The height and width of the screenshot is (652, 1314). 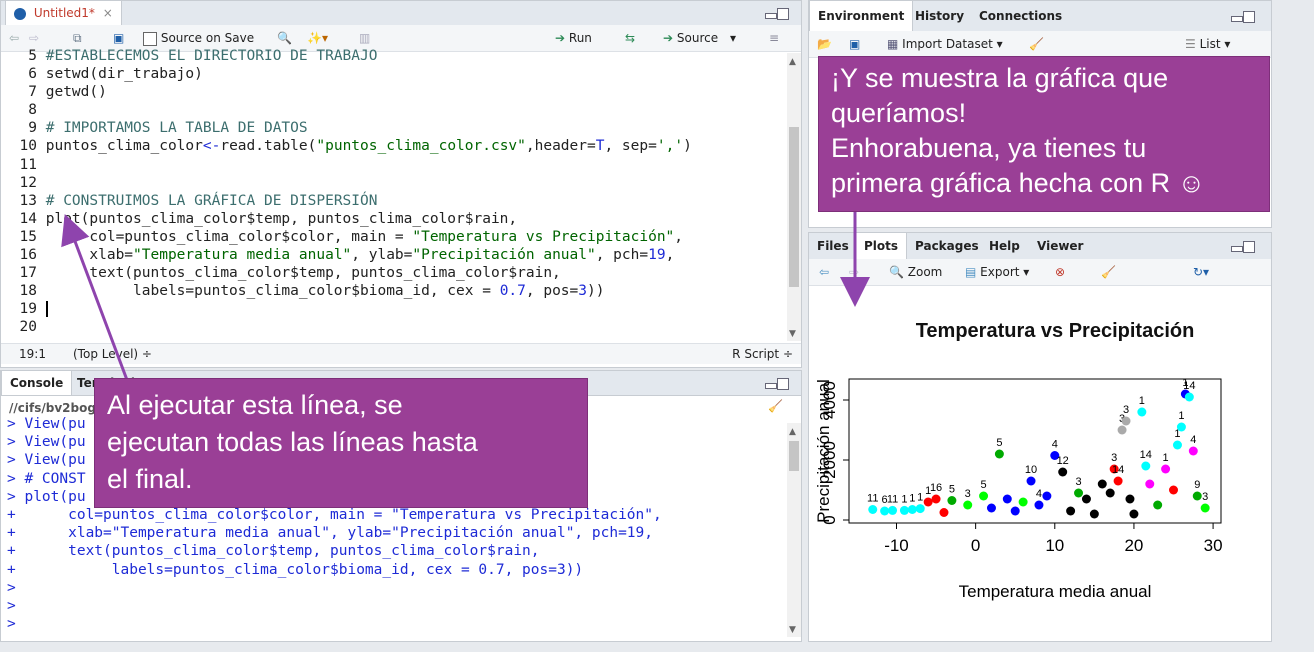 What do you see at coordinates (20, 13) in the screenshot?
I see `r-file-icon` at bounding box center [20, 13].